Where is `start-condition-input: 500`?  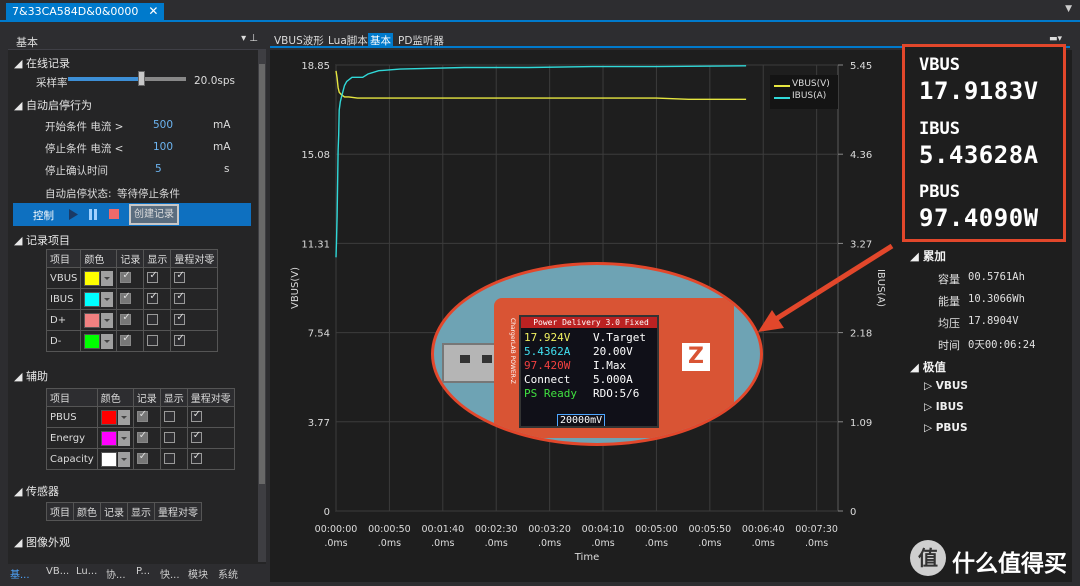
start-condition-input: 500 is located at coordinates (163, 125).